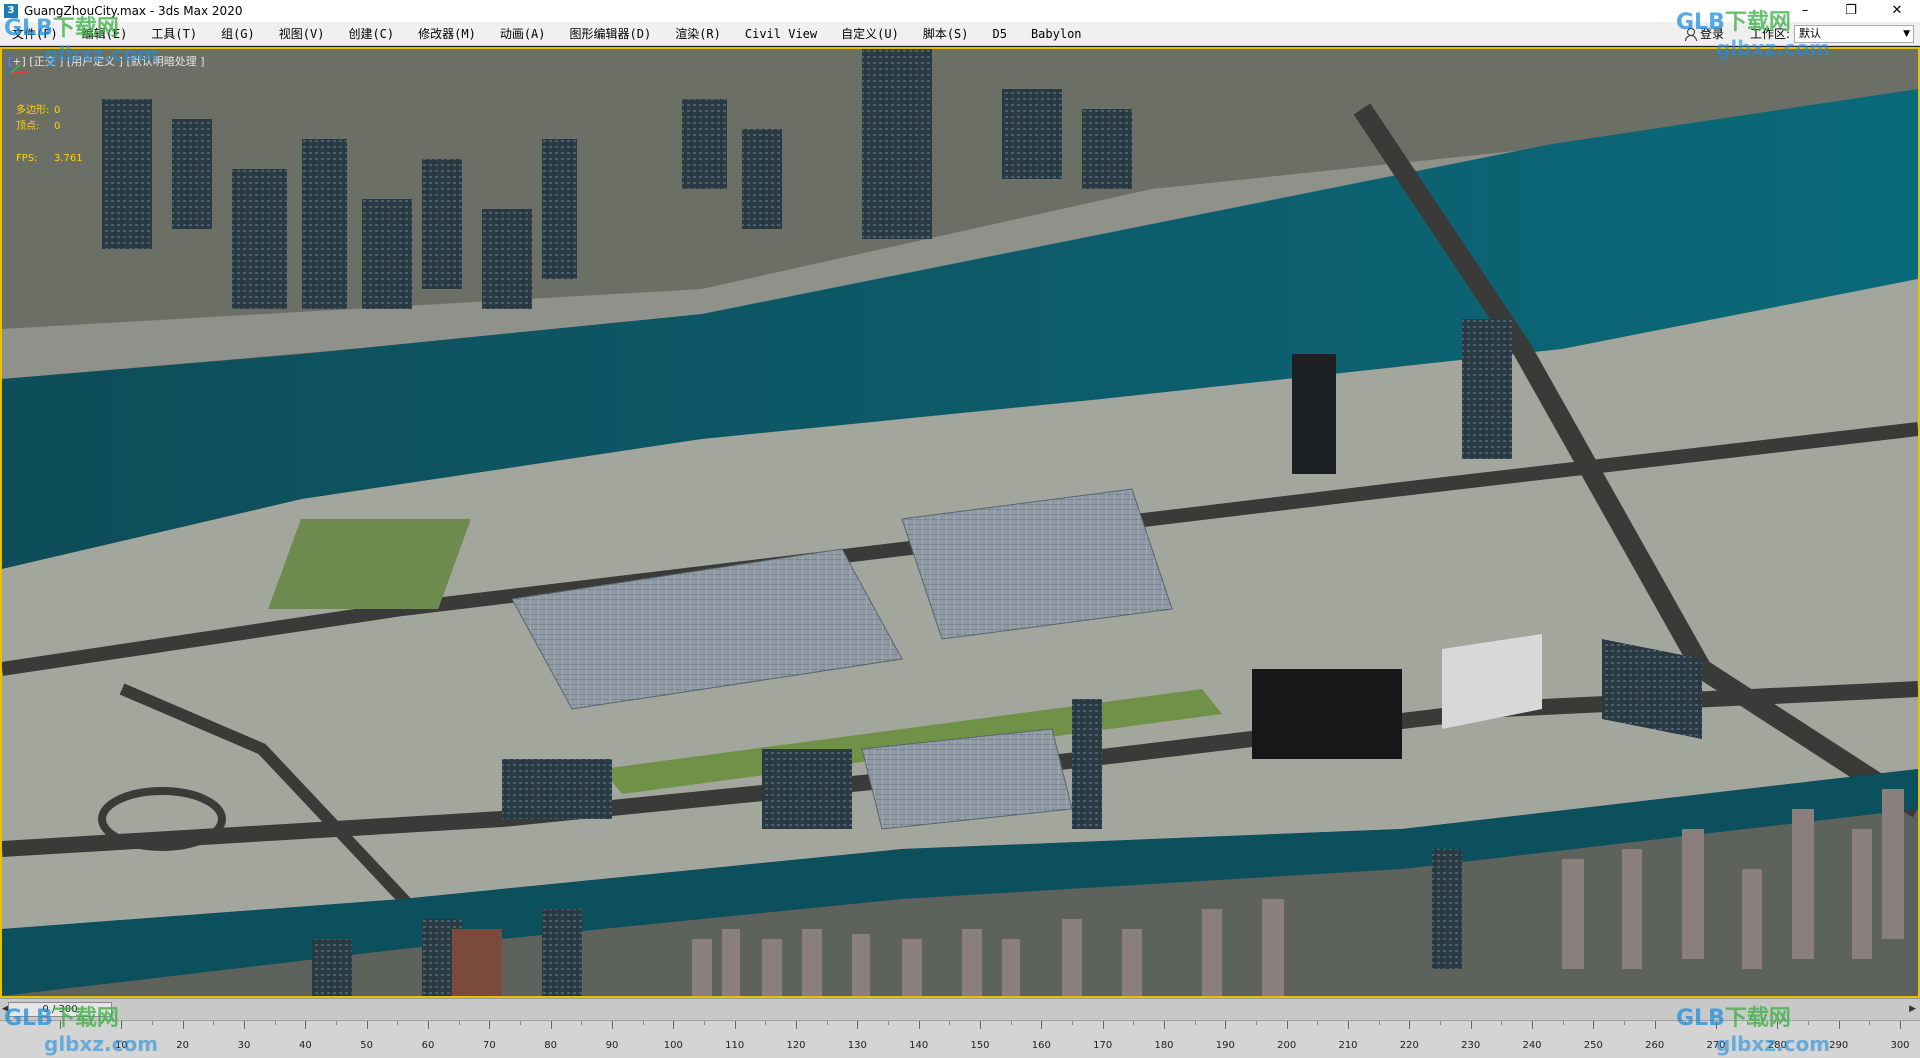  I want to click on menu-babylon: Babylon, so click(1056, 34).